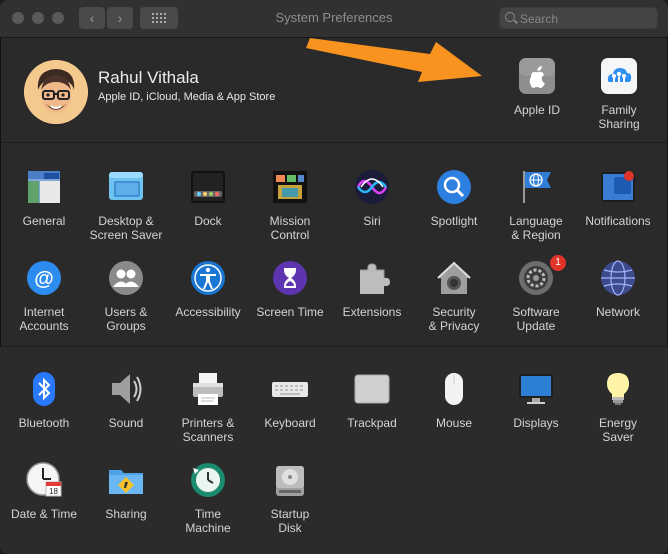 The image size is (668, 554). What do you see at coordinates (454, 210) in the screenshot?
I see `pane-spotlight: Spotlight` at bounding box center [454, 210].